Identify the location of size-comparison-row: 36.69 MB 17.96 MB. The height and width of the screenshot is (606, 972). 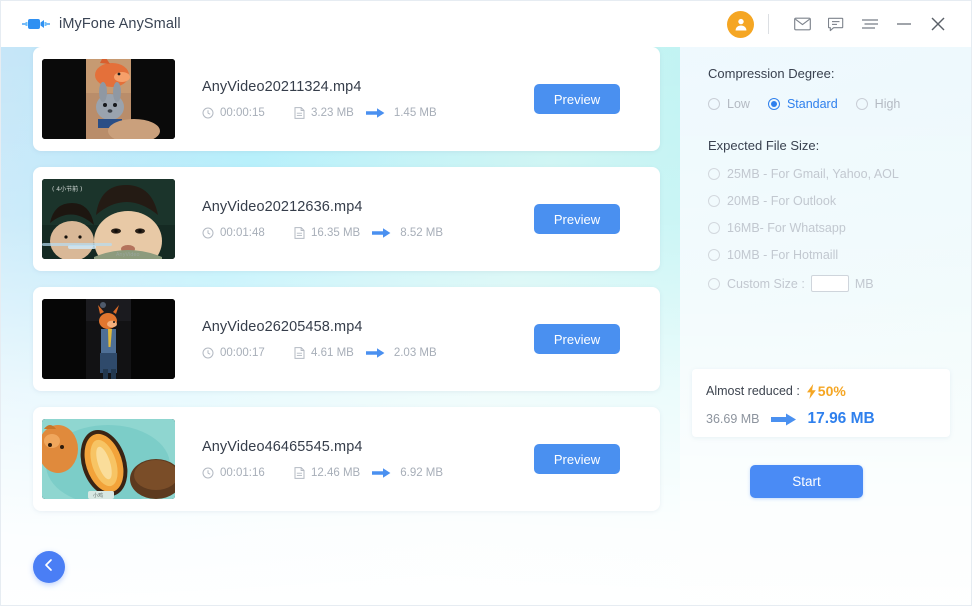
(828, 419).